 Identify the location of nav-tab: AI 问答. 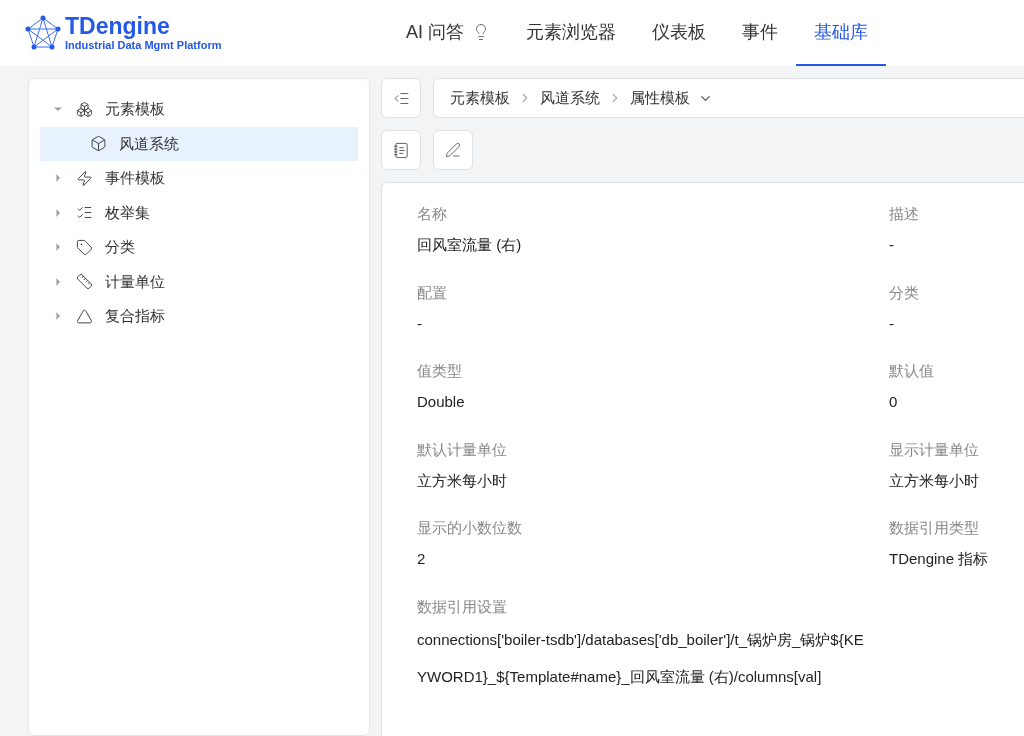
(448, 33).